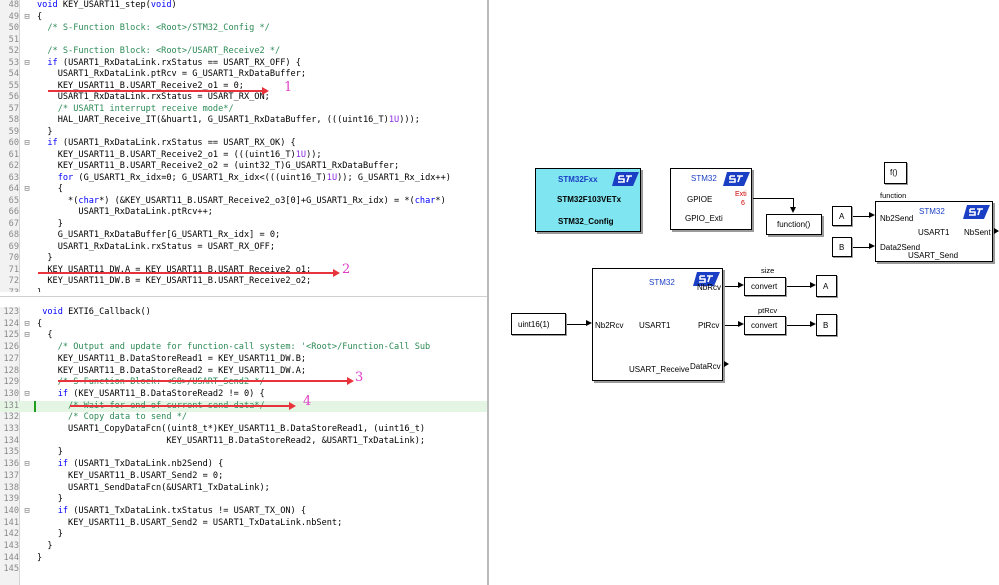 The height and width of the screenshot is (585, 999). I want to click on line-number: 140, so click(11, 510).